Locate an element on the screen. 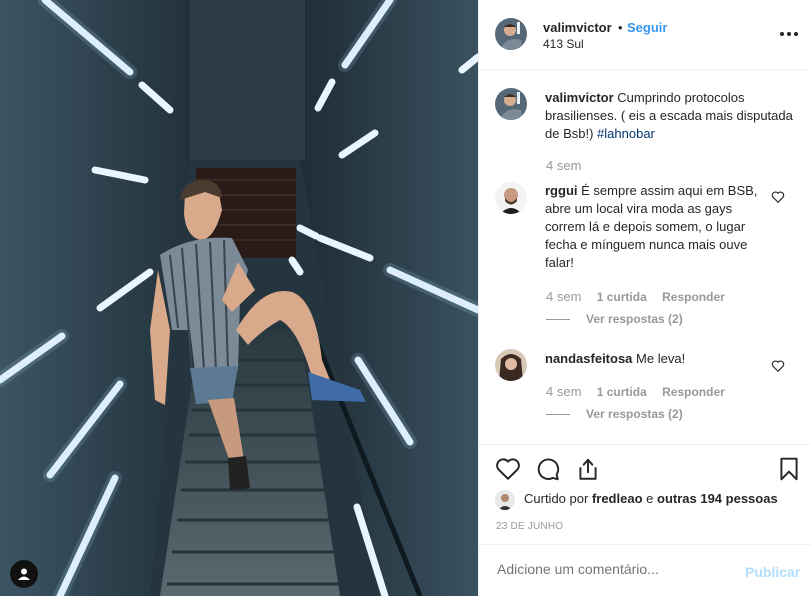 This screenshot has width=811, height=596. author-avatar-image is located at coordinates (511, 34).